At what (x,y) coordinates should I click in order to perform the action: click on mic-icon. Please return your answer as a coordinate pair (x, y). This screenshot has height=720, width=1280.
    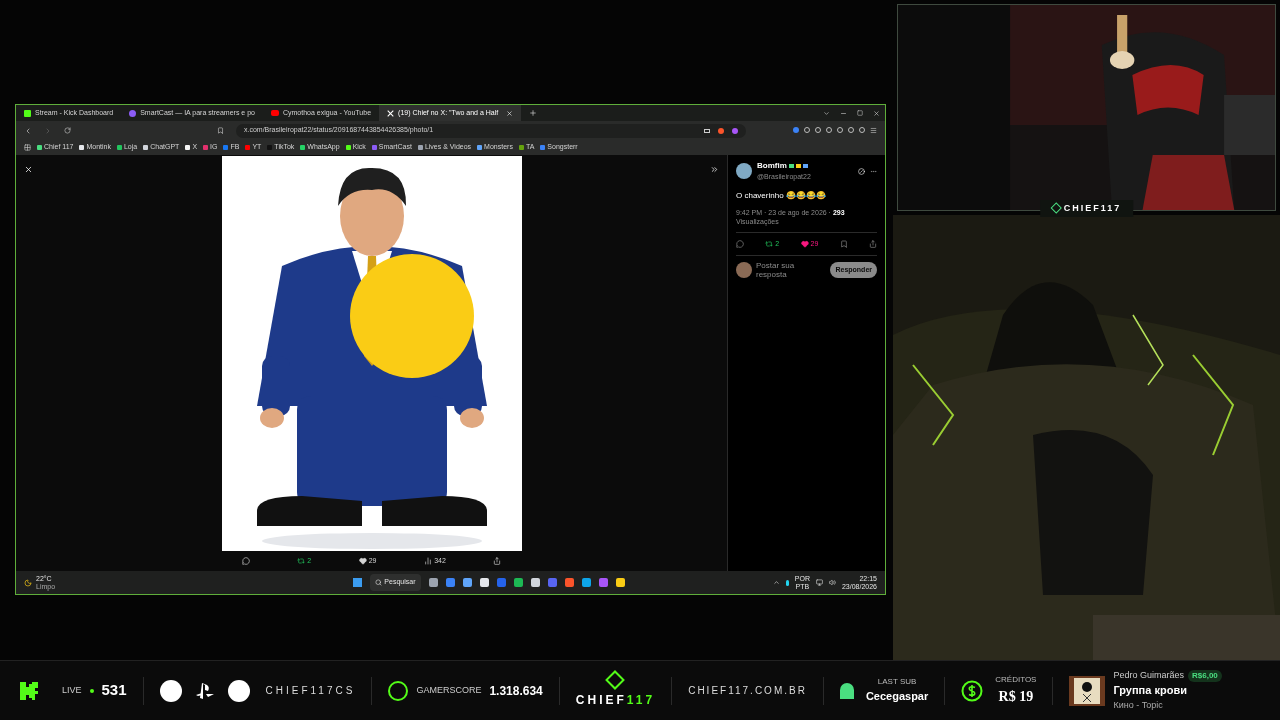
    Looking at the image, I should click on (787, 582).